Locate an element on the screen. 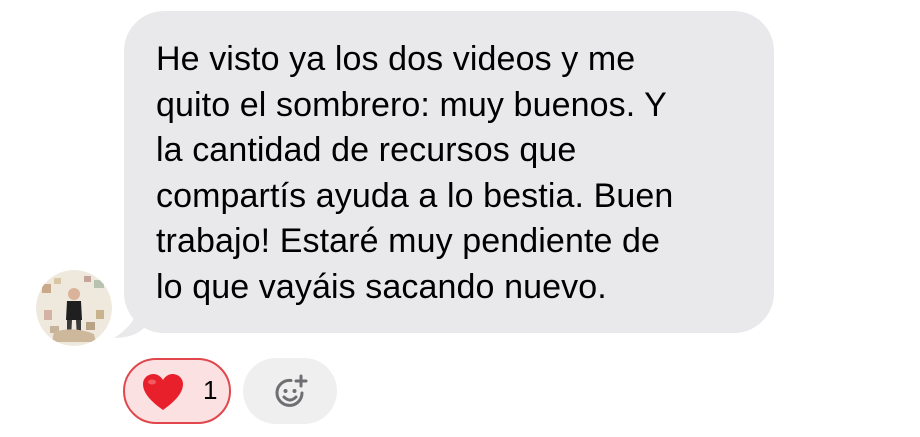 Image resolution: width=920 pixels, height=437 pixels. message-line: compartís ayuda a lo bestia. Buen is located at coordinates (415, 195).